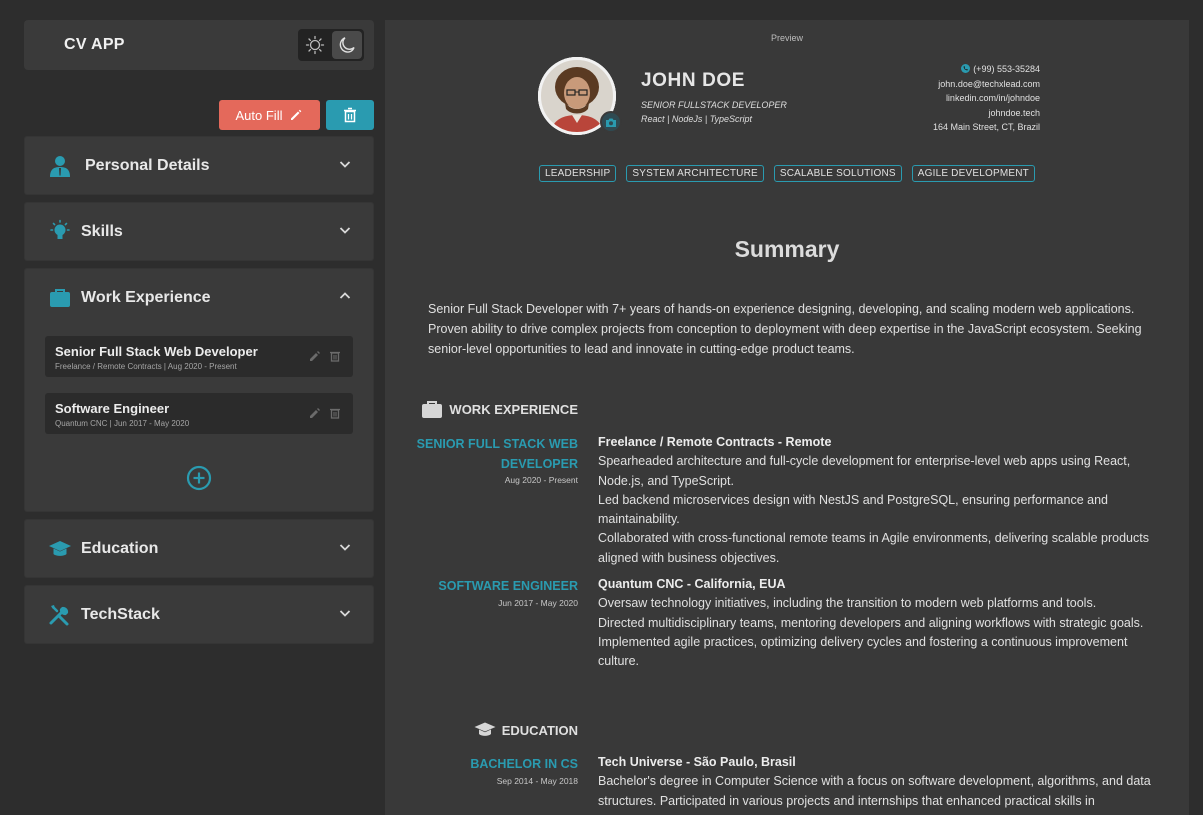 This screenshot has width=1203, height=815. Describe the element at coordinates (786, 38) in the screenshot. I see `preview-label: Preview` at that location.